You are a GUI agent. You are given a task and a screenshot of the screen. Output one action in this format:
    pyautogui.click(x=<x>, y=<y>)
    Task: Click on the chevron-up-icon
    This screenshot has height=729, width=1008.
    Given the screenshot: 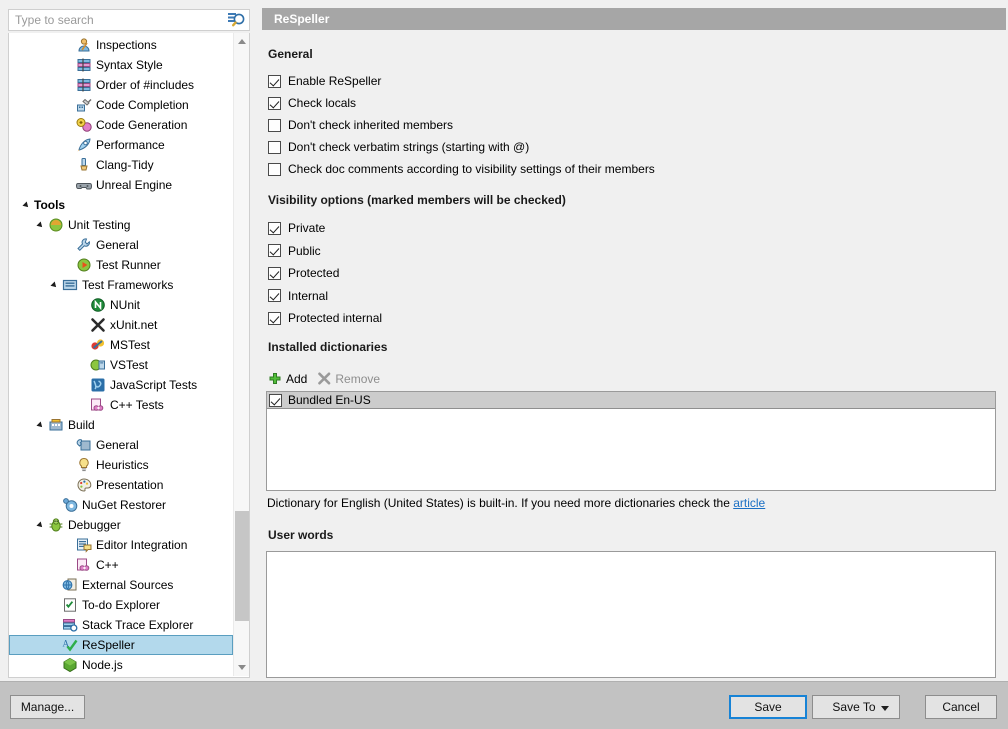 What is the action you would take?
    pyautogui.click(x=241, y=41)
    